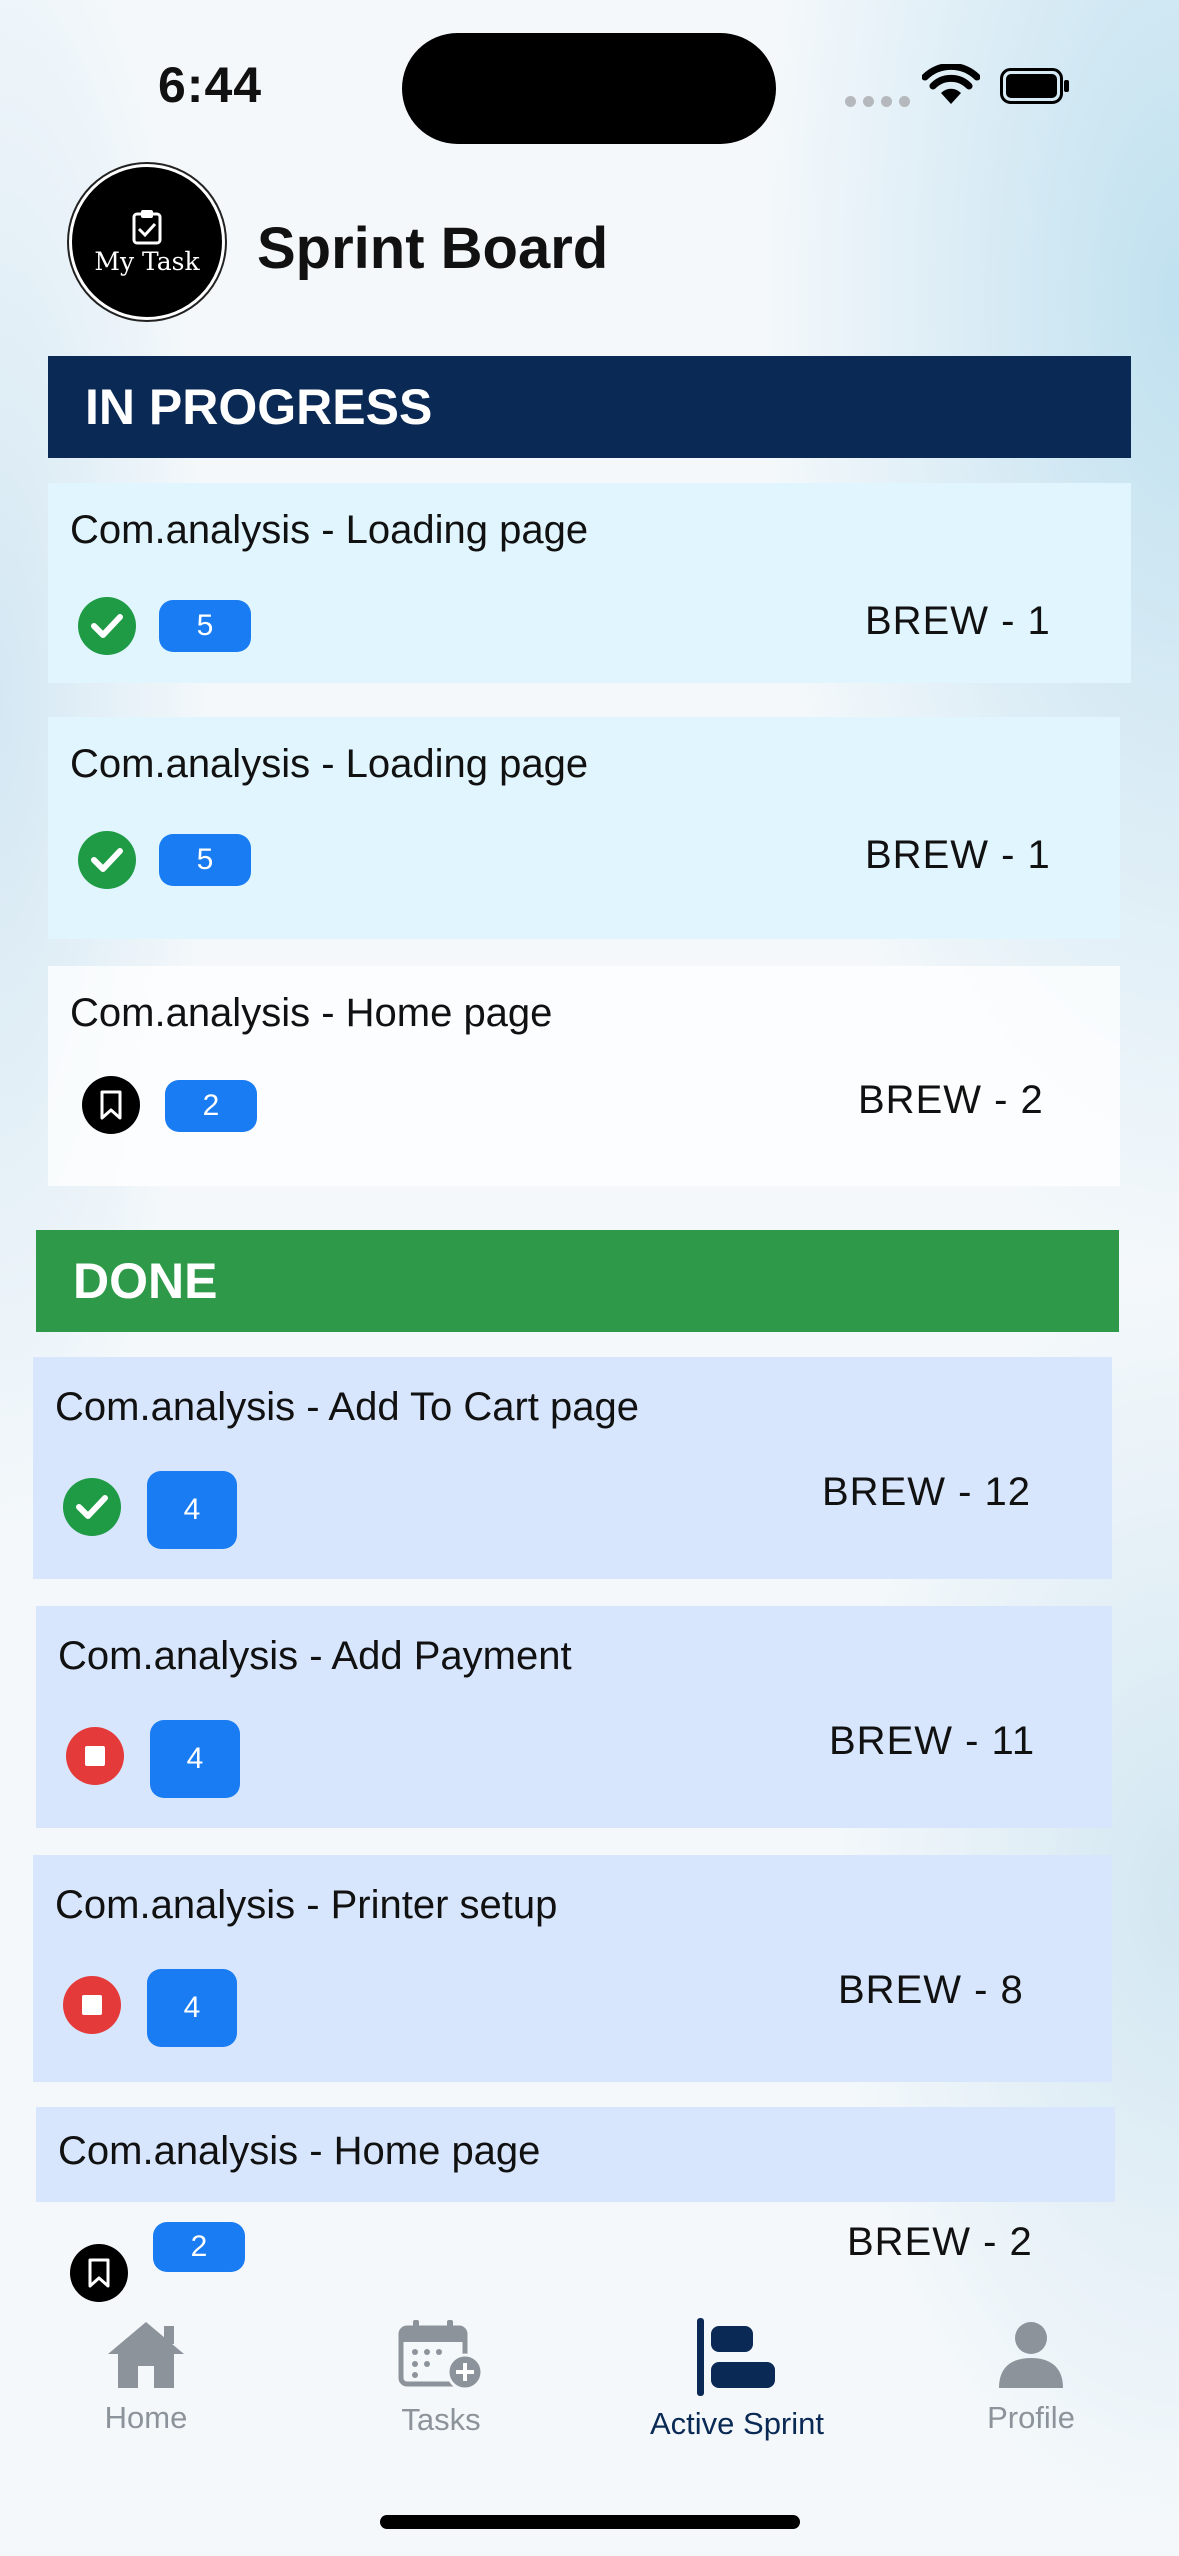 The image size is (1179, 2556). Describe the element at coordinates (589, 407) in the screenshot. I see `section-header-in-progress: IN PROGRESS` at that location.